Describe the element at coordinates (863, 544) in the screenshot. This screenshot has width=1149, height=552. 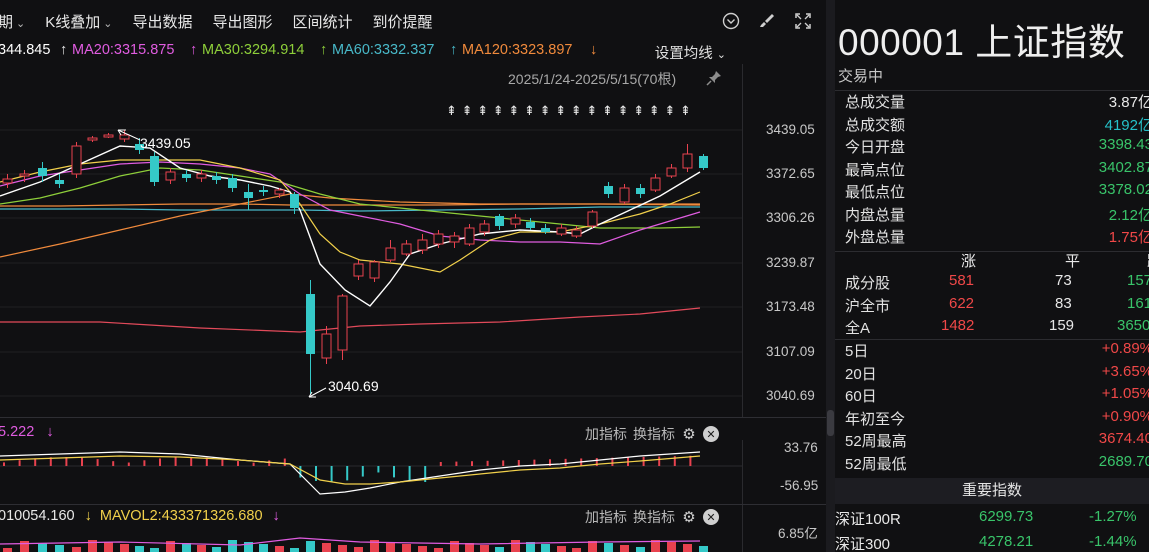
I see `index-name: 深证300` at that location.